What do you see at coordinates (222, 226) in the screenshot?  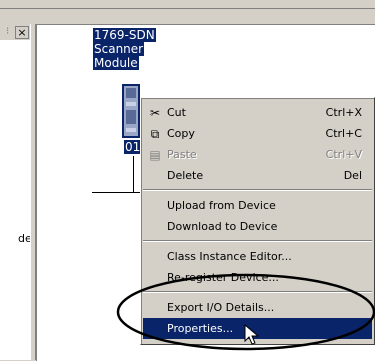 I see `menu-item-label: Download to Device` at bounding box center [222, 226].